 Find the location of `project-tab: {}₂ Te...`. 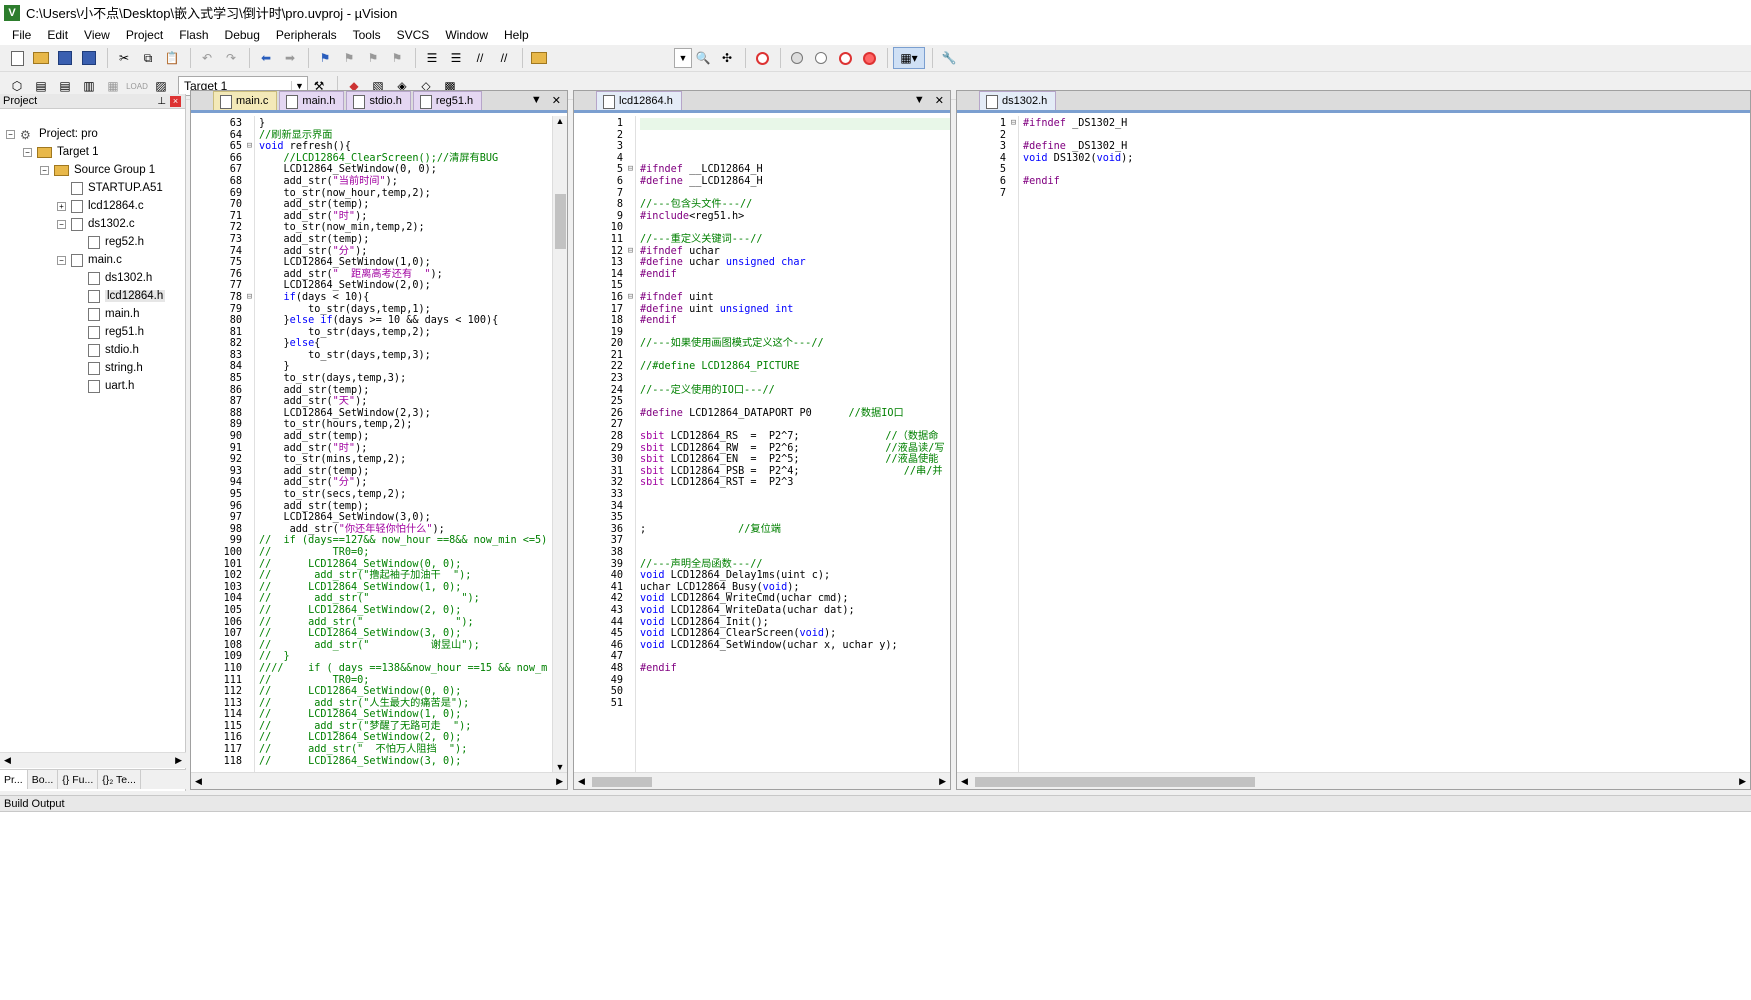

project-tab: {}₂ Te... is located at coordinates (119, 779).